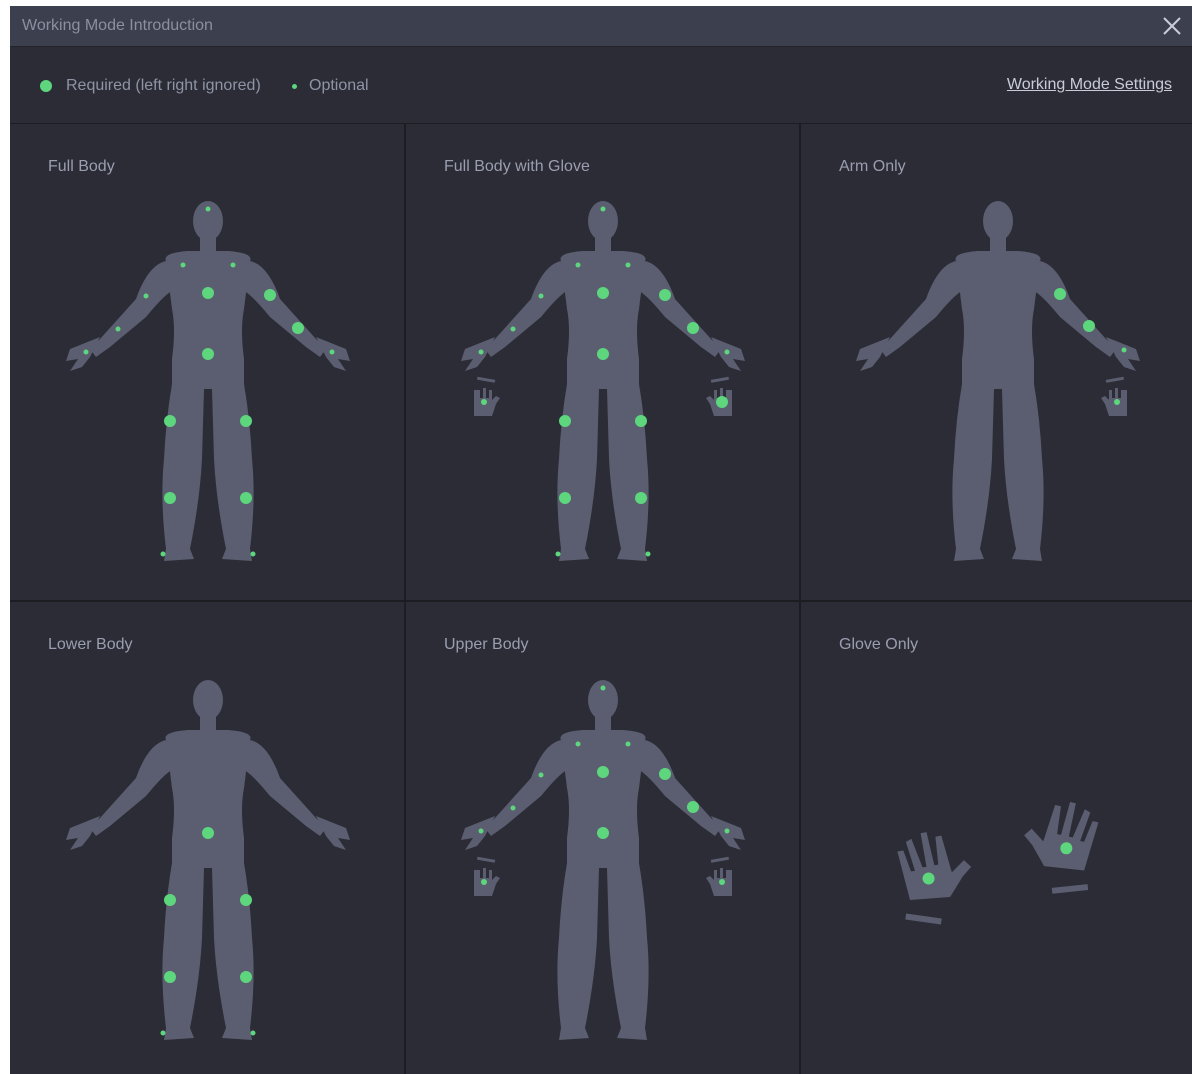  Describe the element at coordinates (208, 860) in the screenshot. I see `body-figure-lower-body` at that location.